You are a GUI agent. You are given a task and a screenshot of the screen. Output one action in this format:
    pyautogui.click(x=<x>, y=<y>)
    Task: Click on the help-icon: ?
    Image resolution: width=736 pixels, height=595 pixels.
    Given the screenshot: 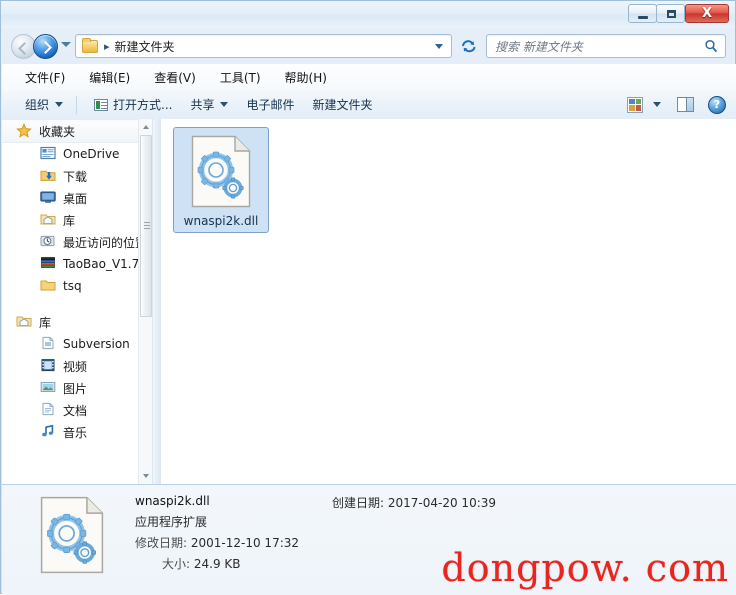 What is the action you would take?
    pyautogui.click(x=717, y=104)
    